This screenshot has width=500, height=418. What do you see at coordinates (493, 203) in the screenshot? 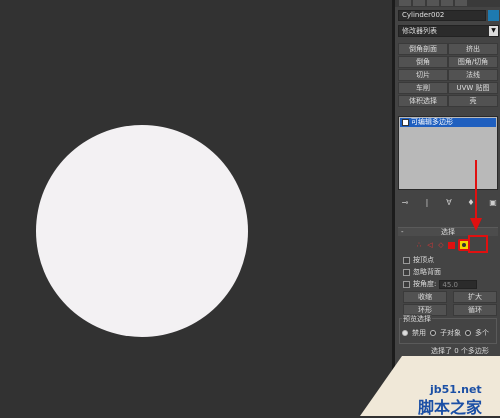
I see `configure-sets-icon: ▣` at bounding box center [493, 203].